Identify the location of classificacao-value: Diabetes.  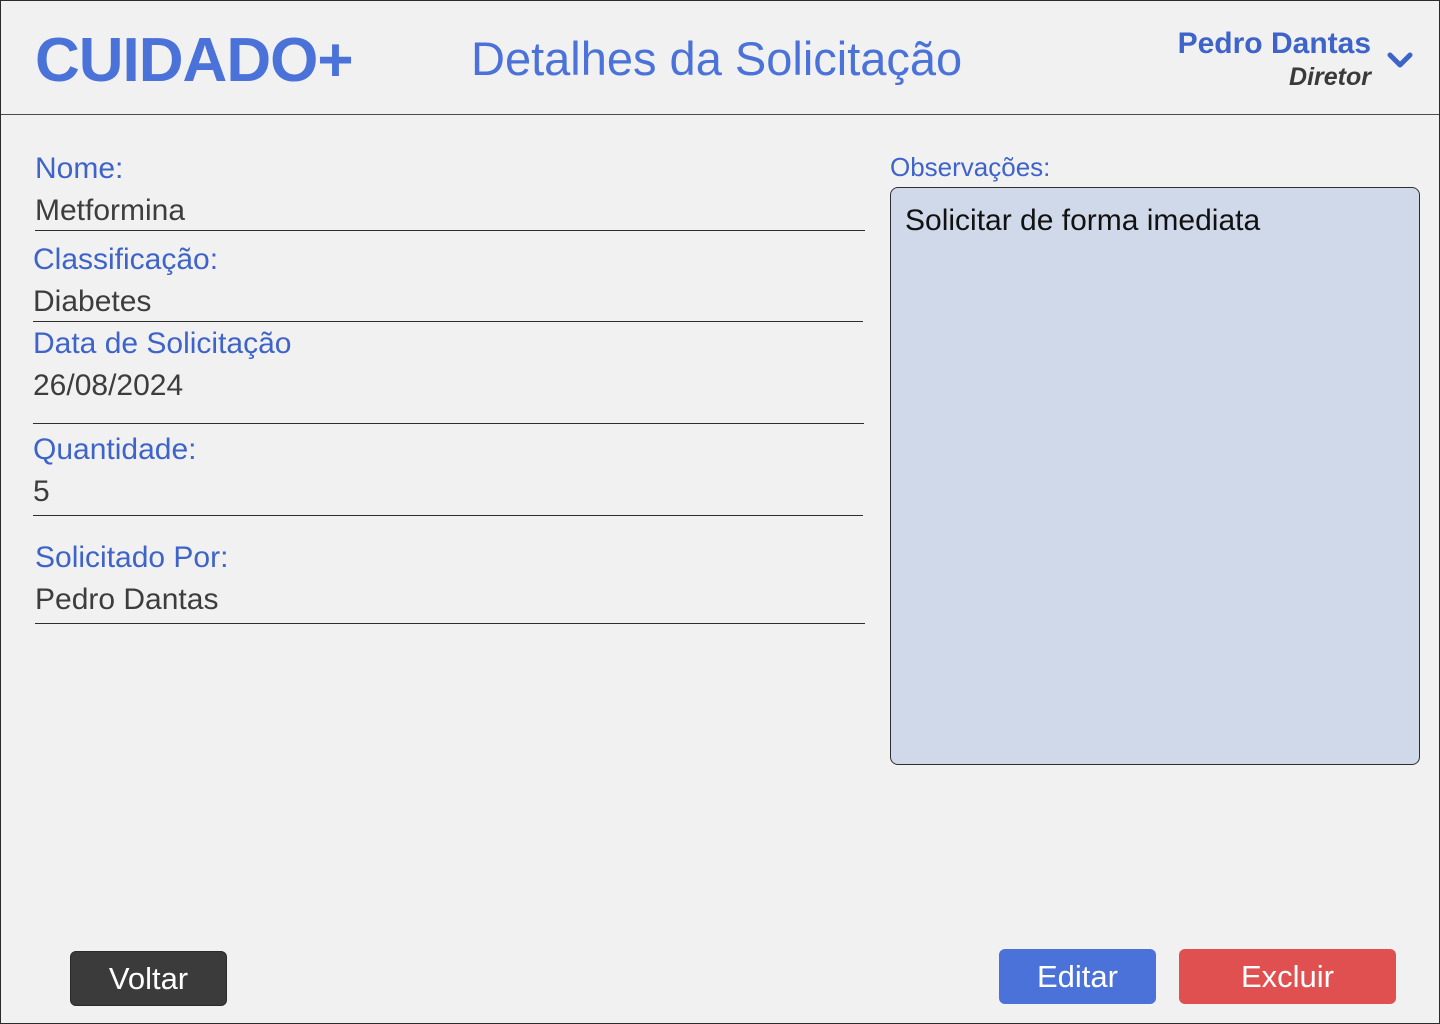
(92, 301).